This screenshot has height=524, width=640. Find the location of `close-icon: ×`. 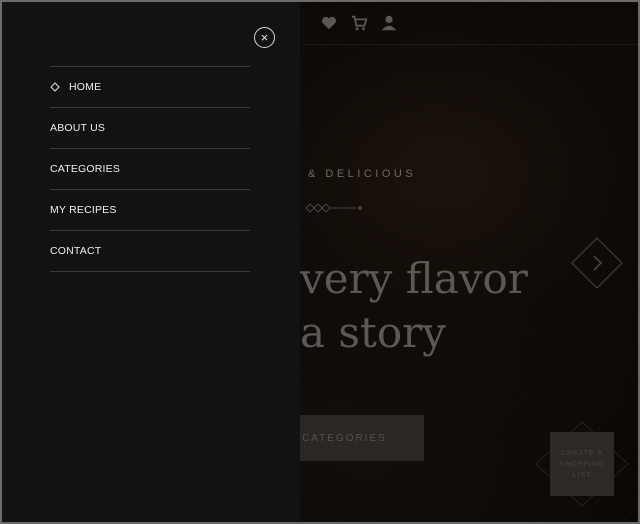

close-icon: × is located at coordinates (264, 37).